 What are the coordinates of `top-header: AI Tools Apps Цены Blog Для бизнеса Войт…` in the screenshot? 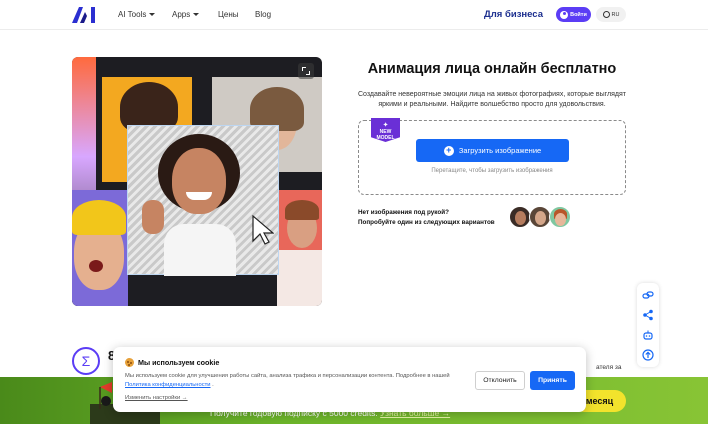 It's located at (354, 15).